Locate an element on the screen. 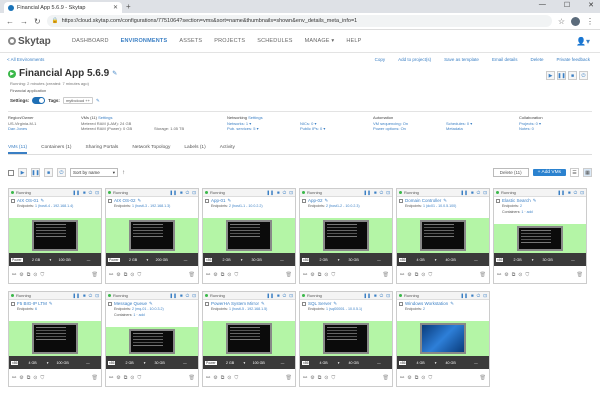 The image size is (600, 402). save-as-template-link: Save as template is located at coordinates (461, 59).